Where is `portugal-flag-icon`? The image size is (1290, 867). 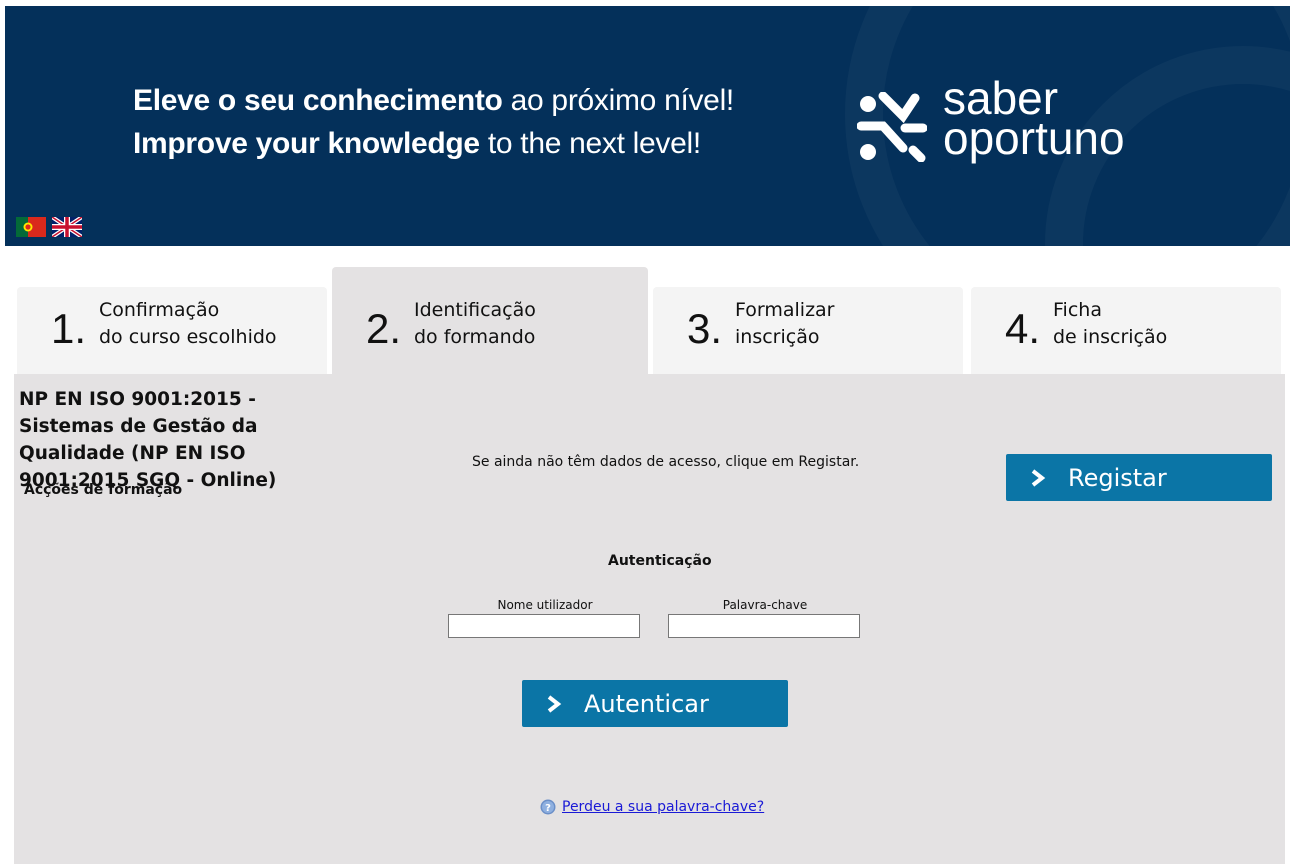 portugal-flag-icon is located at coordinates (31, 227).